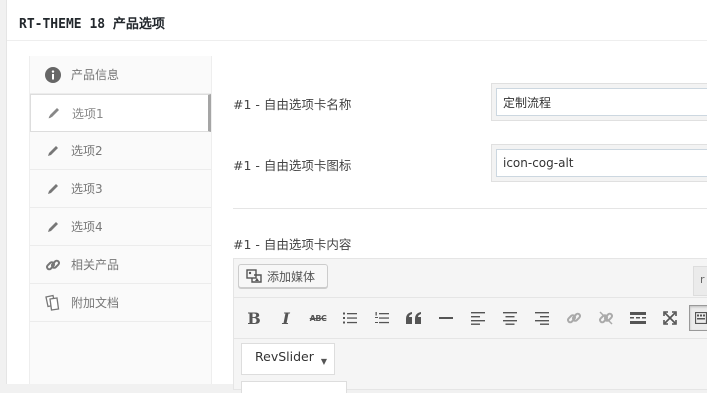 Image resolution: width=707 pixels, height=393 pixels. I want to click on blockquote-icon, so click(413, 318).